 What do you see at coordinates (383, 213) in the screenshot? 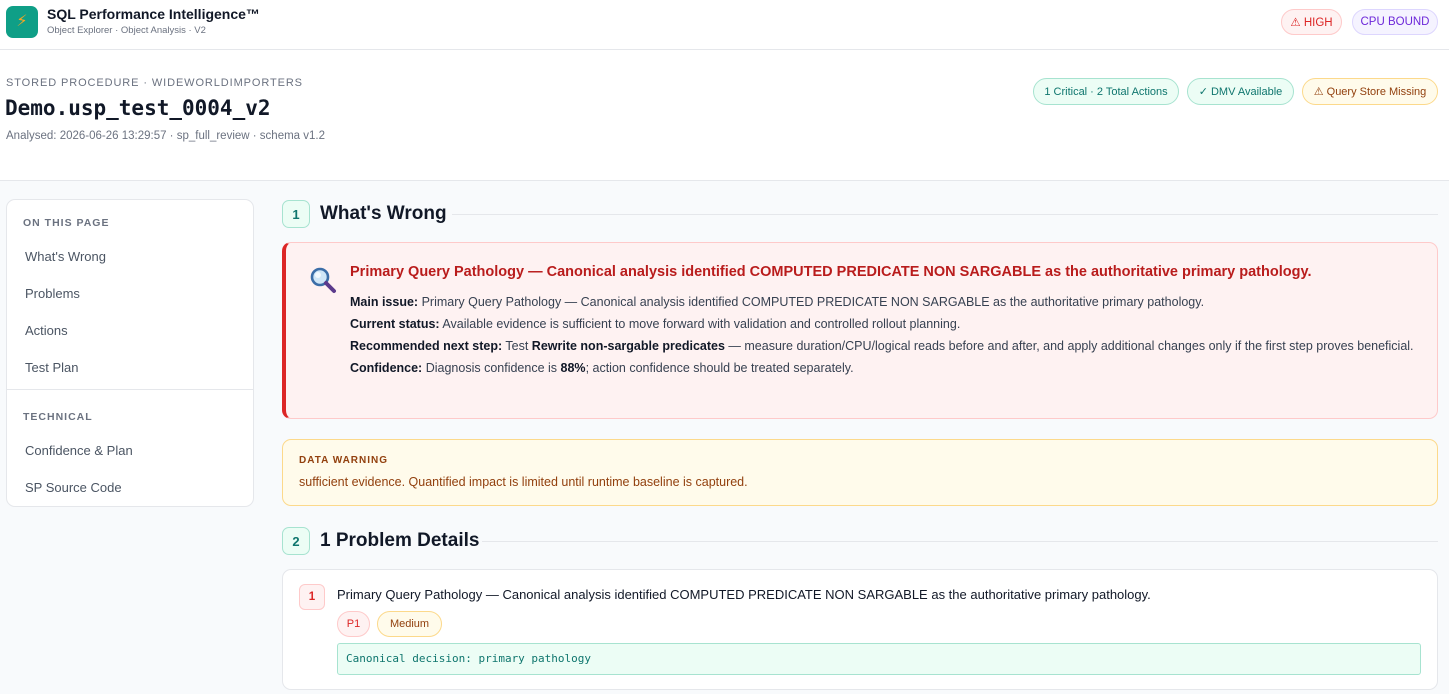
I see `section-title-whats-wrong: What's Wrong` at bounding box center [383, 213].